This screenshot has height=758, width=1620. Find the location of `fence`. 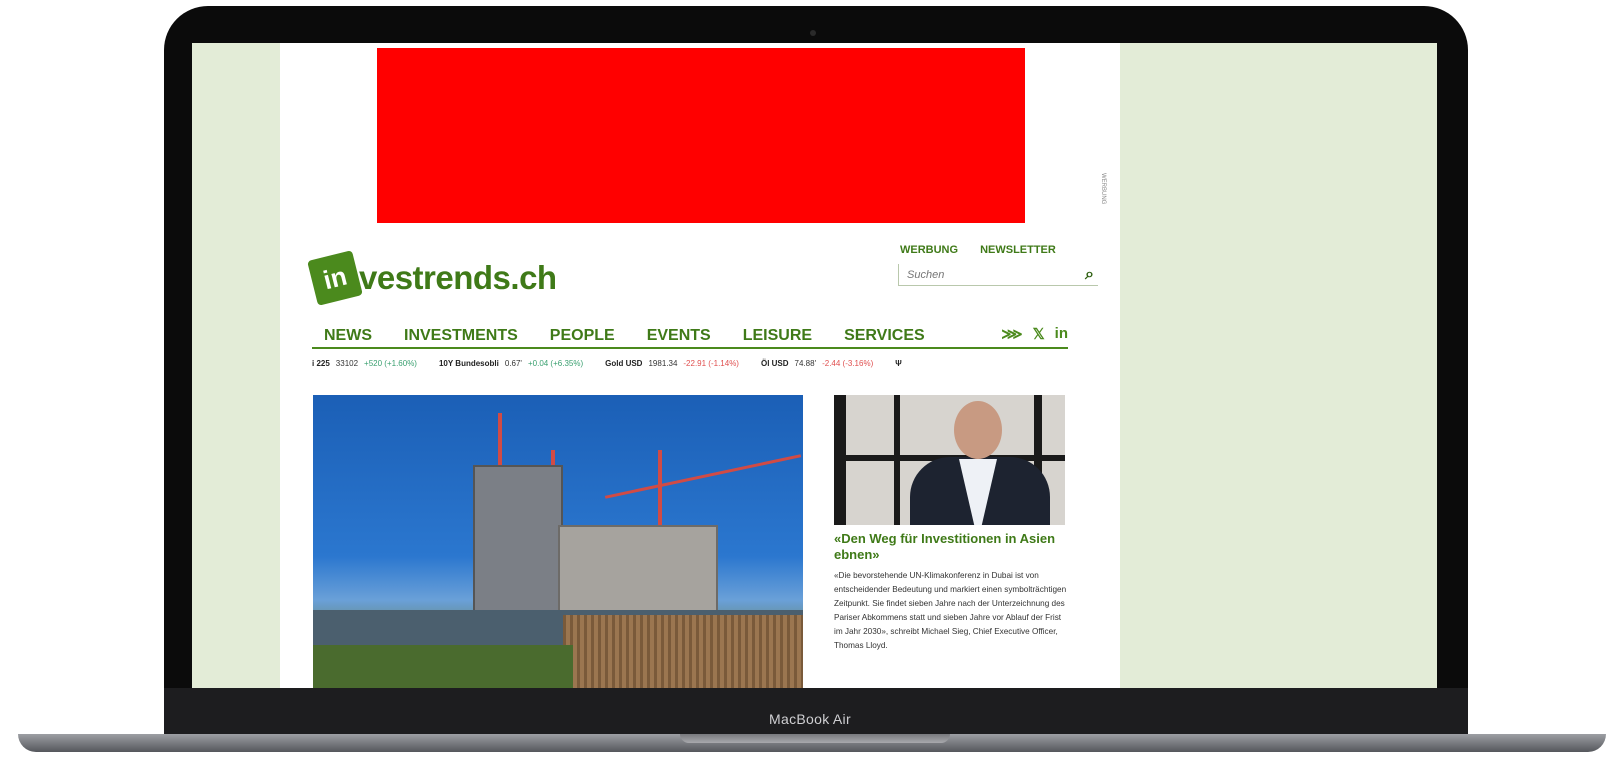

fence is located at coordinates (683, 651).